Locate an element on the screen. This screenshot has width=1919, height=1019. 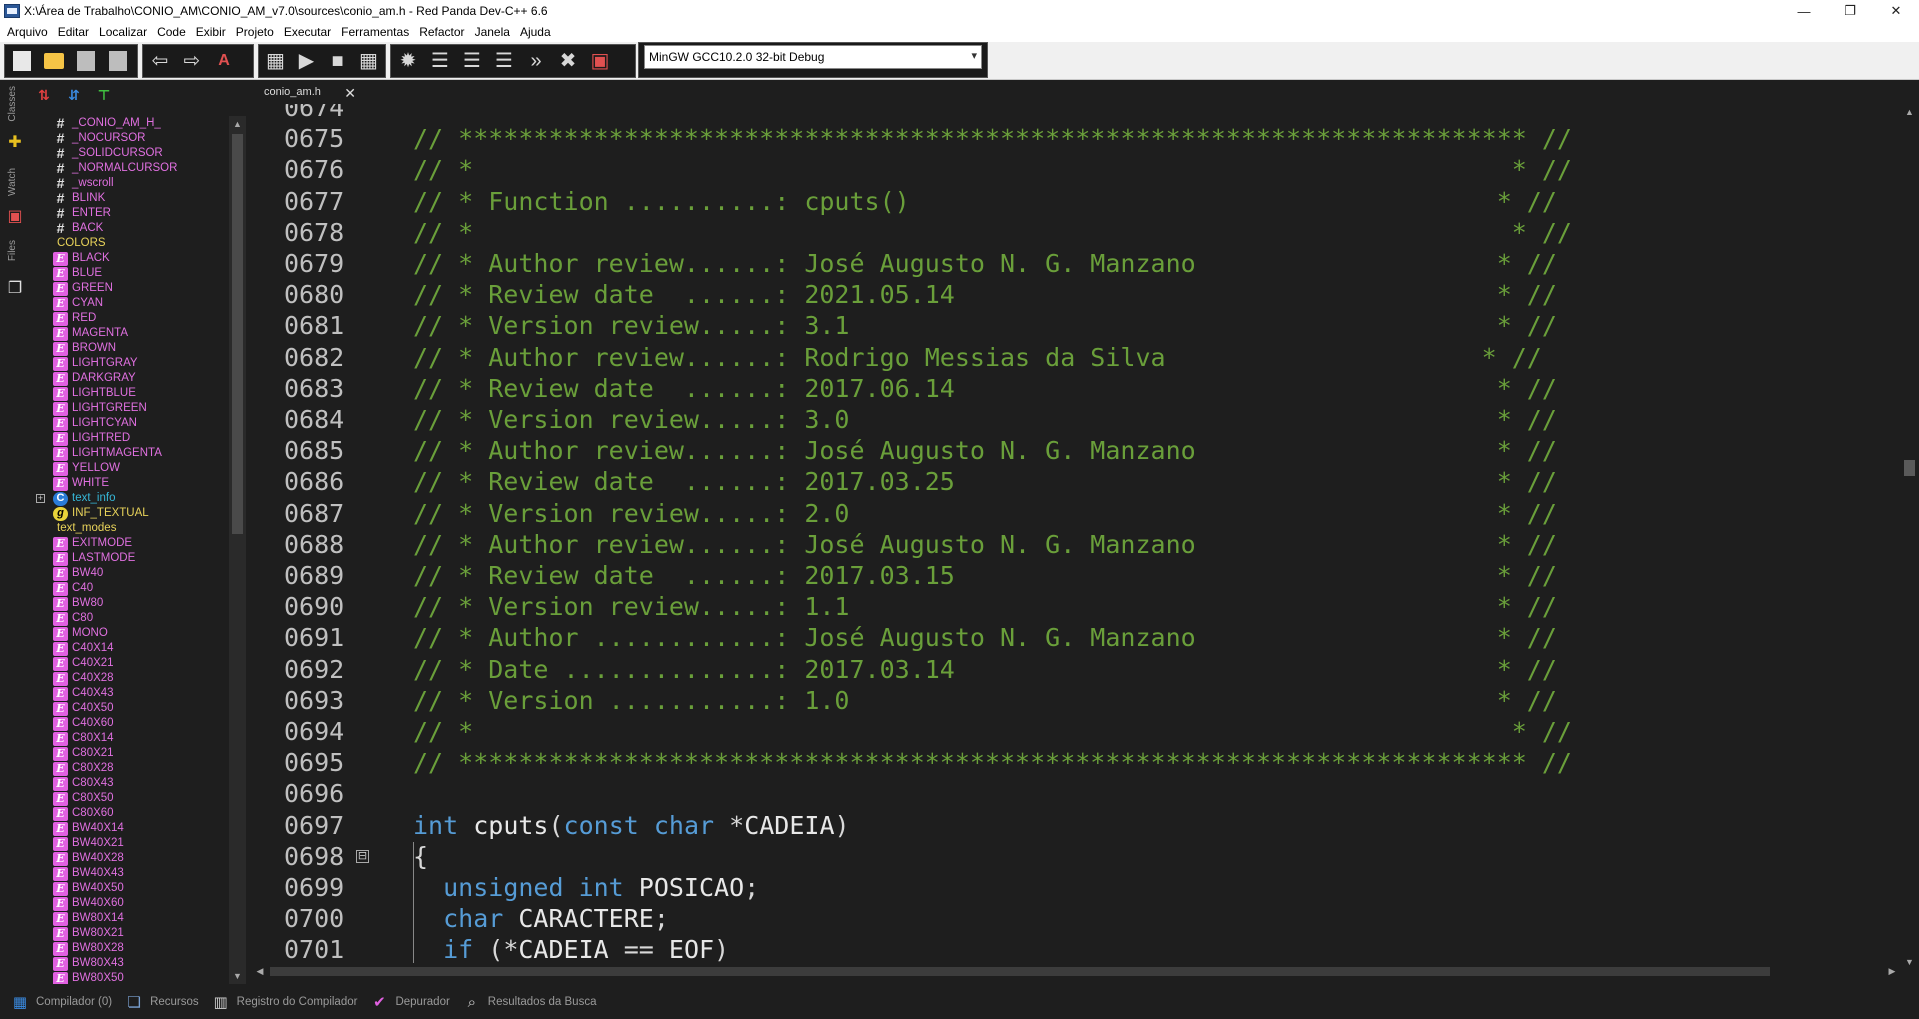
side-tab-files: Files is located at coordinates (14, 260).